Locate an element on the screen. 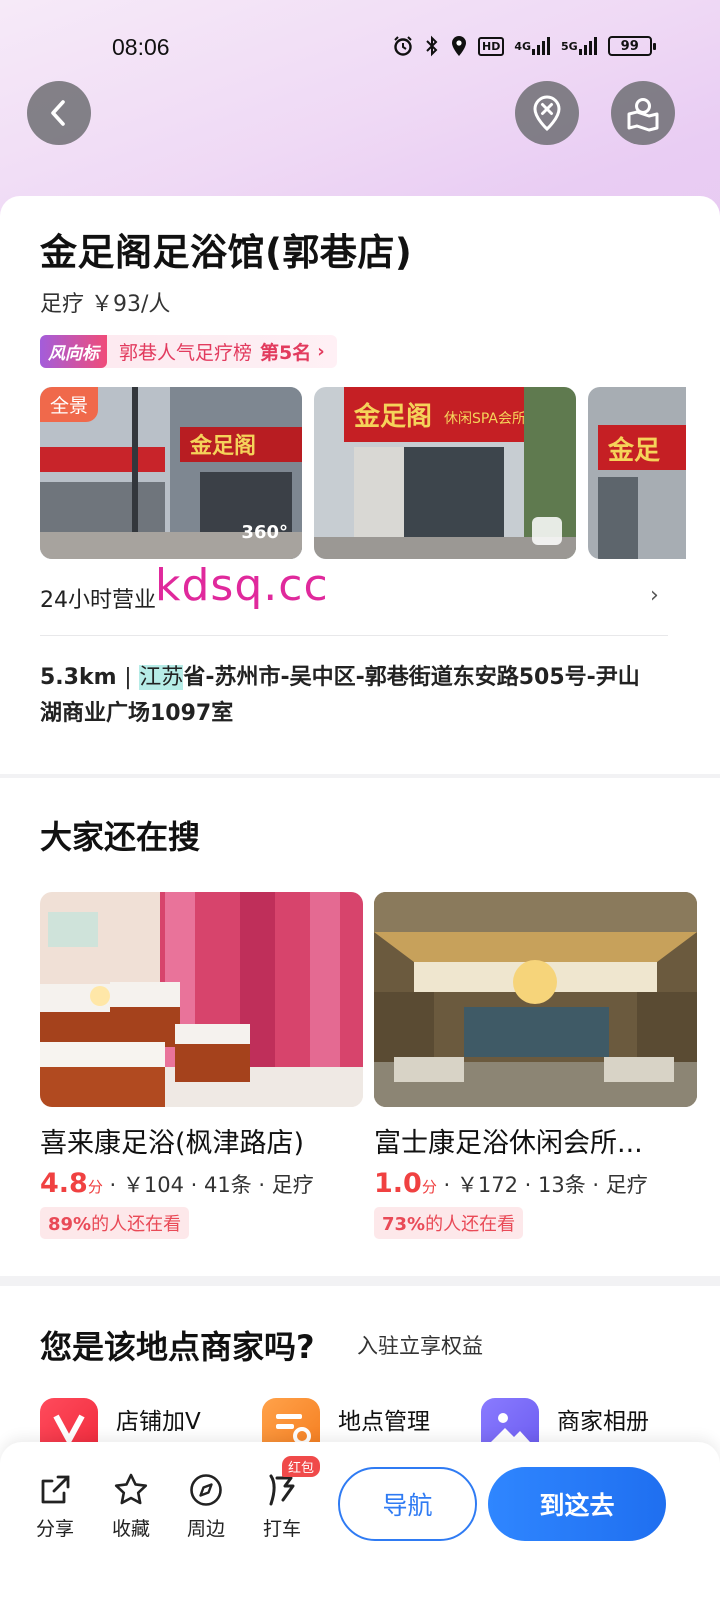 This screenshot has height=1600, width=720. merchant-subtitle: 入驻立享权益 is located at coordinates (420, 1345).